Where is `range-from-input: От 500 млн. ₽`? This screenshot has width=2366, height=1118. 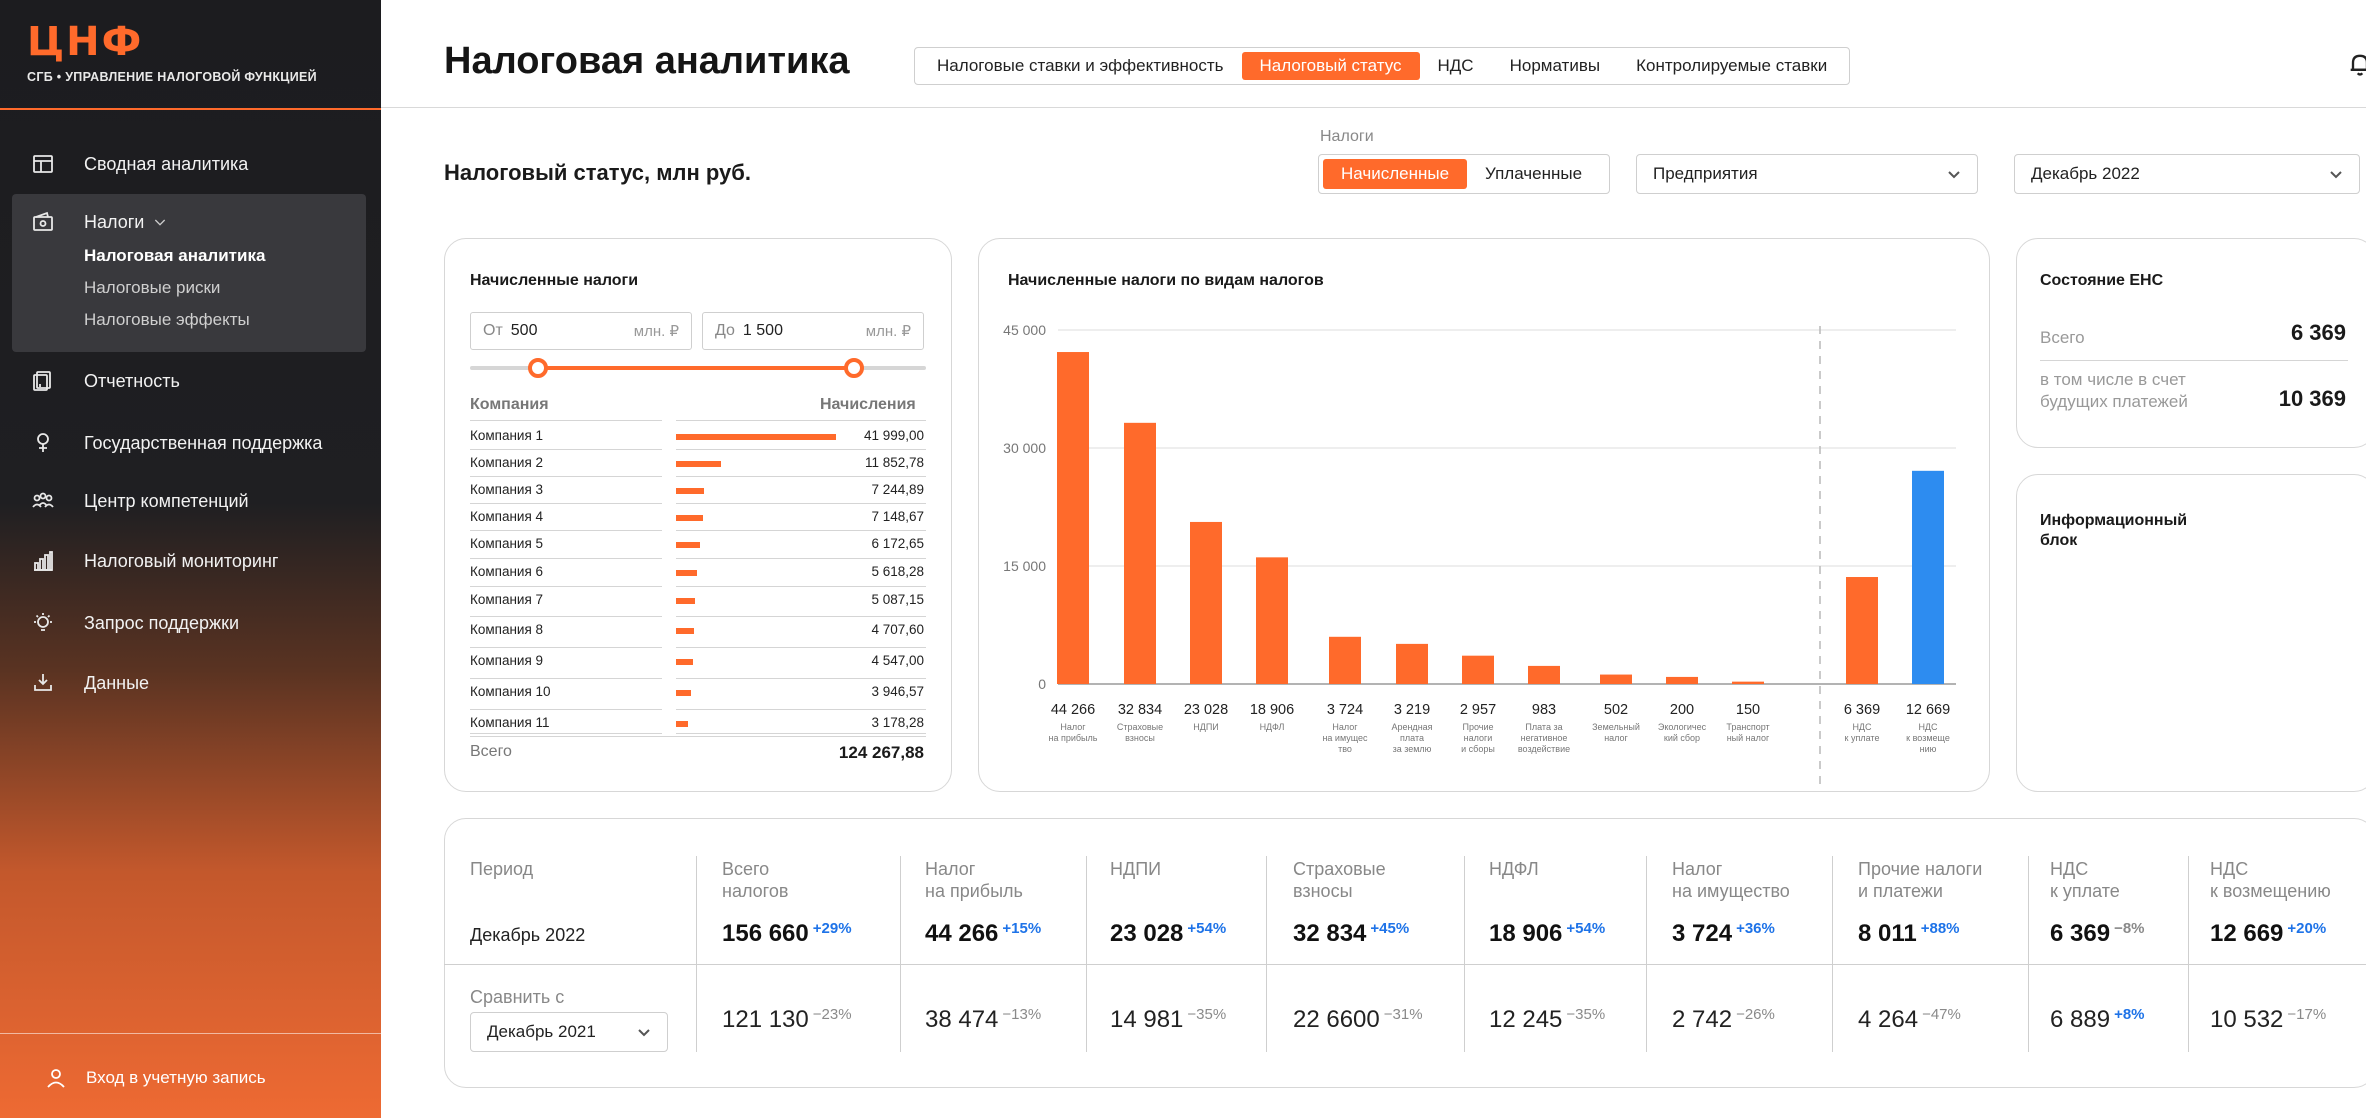
range-from-input: От 500 млн. ₽ is located at coordinates (581, 331).